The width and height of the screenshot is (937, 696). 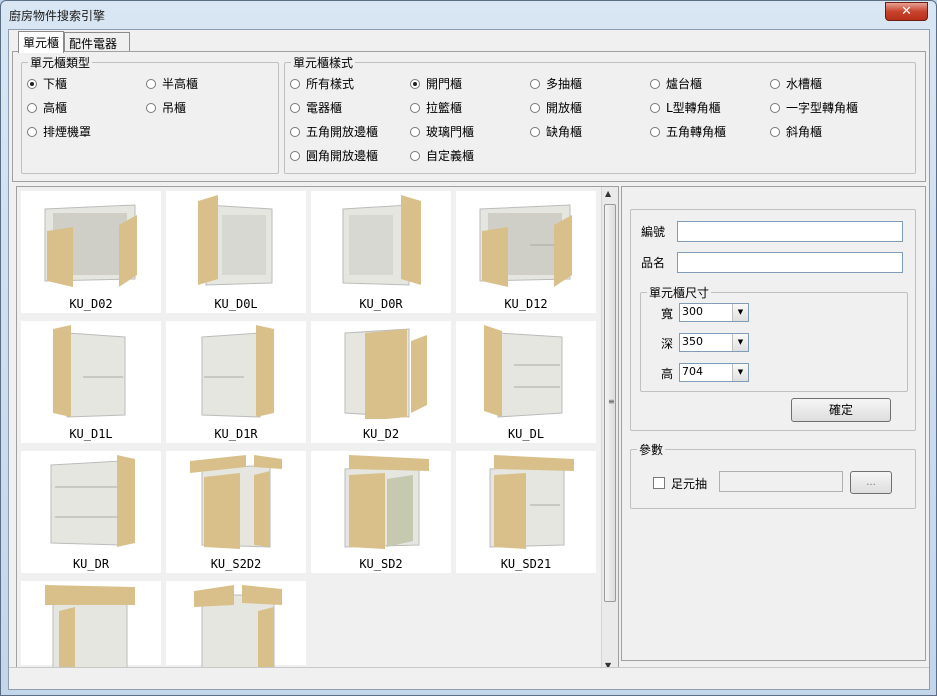 I want to click on name-input, so click(x=790, y=262).